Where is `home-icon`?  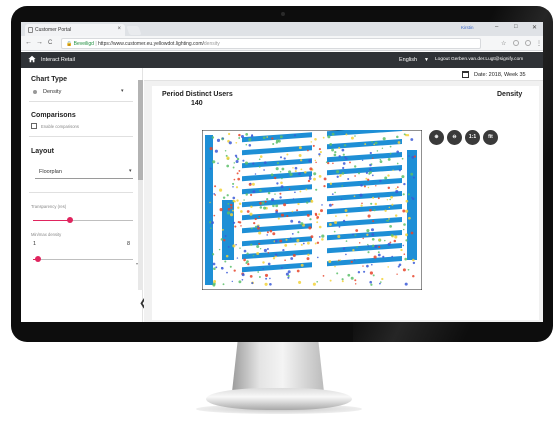 home-icon is located at coordinates (32, 59).